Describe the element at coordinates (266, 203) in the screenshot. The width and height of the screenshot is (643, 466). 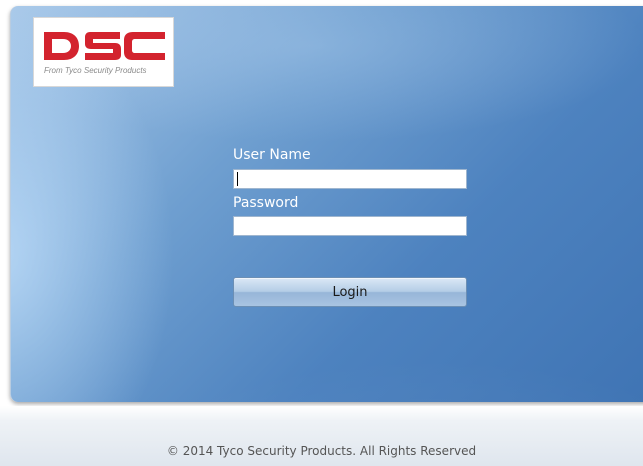
I see `password-label: Password` at that location.